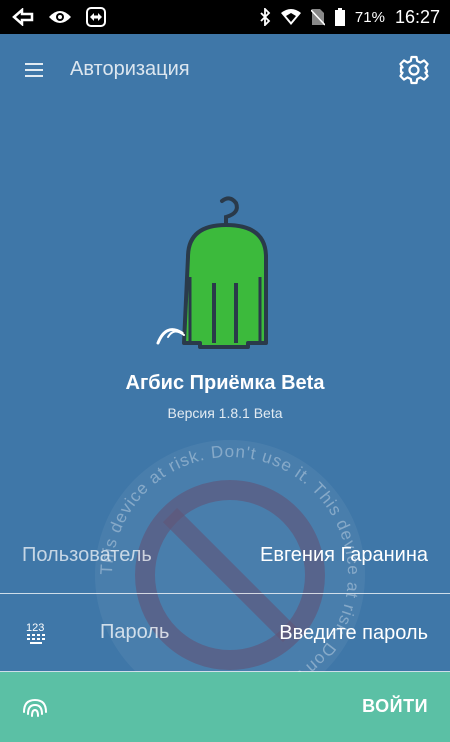 This screenshot has width=450, height=742. What do you see at coordinates (344, 555) in the screenshot?
I see `user-select: Евгения Гаранина` at bounding box center [344, 555].